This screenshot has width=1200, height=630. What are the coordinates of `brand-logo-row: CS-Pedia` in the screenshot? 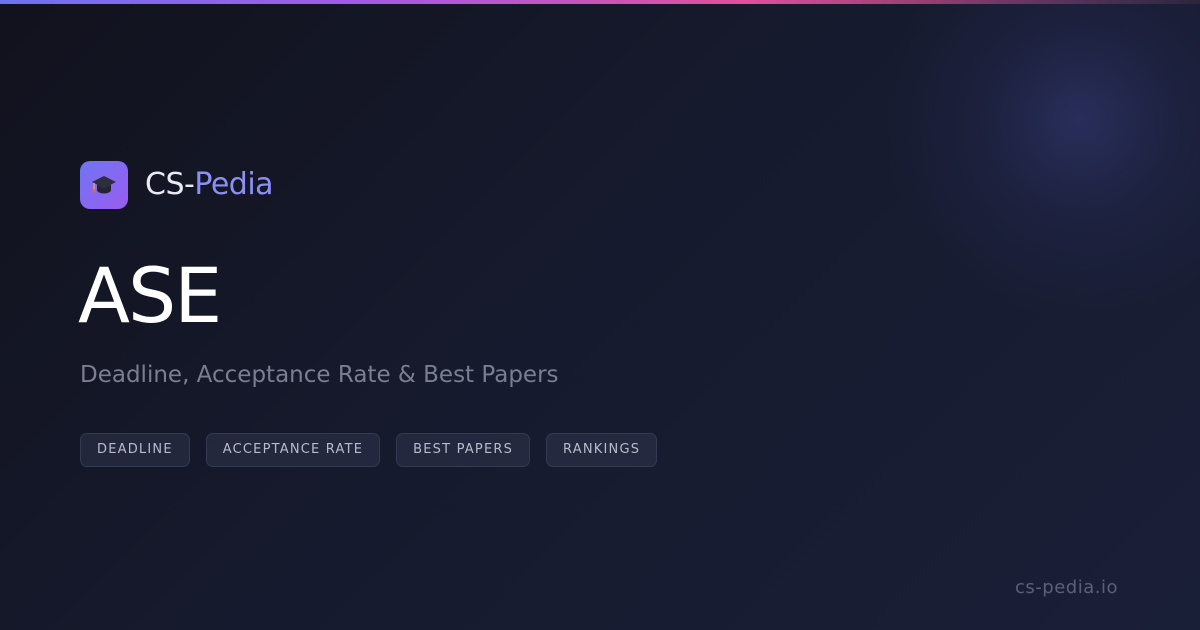 It's located at (177, 185).